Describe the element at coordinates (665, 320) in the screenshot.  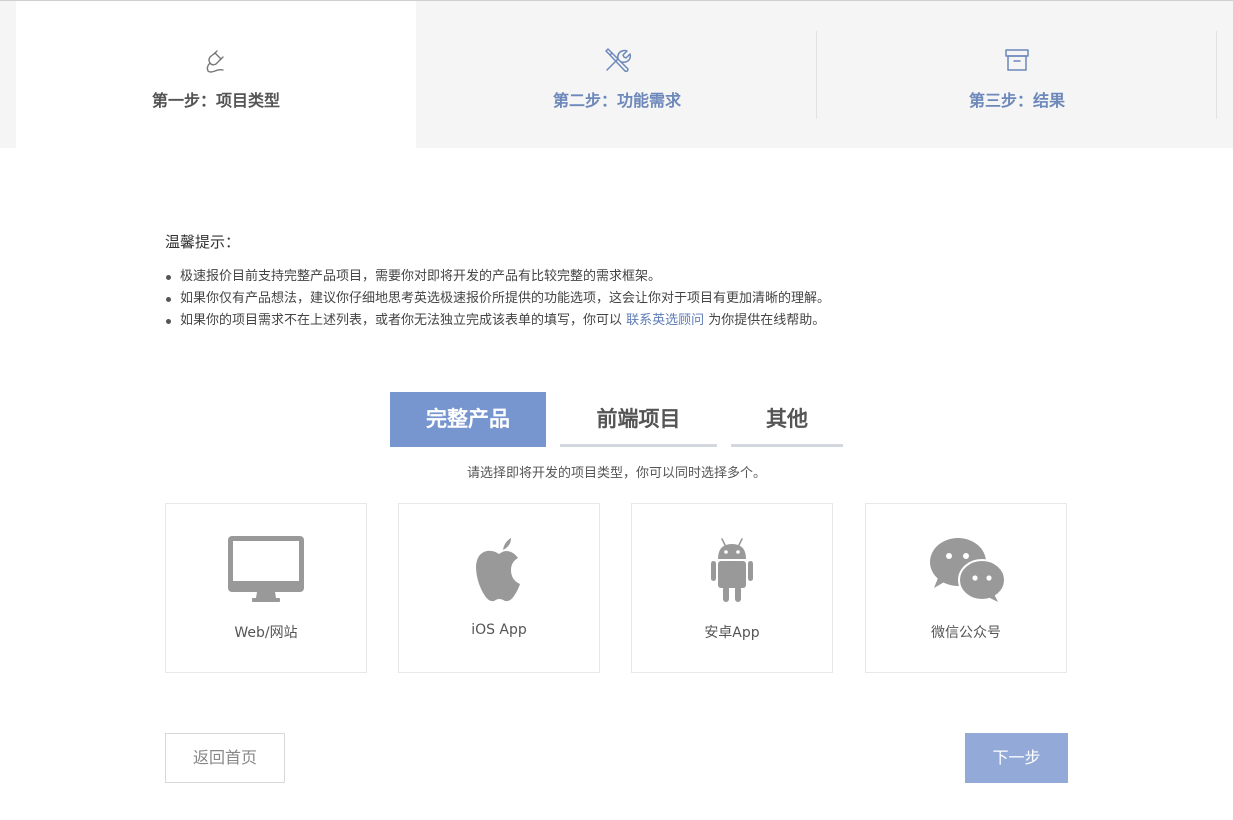
I see `contact-advisor-link: 联系英选顾问` at that location.